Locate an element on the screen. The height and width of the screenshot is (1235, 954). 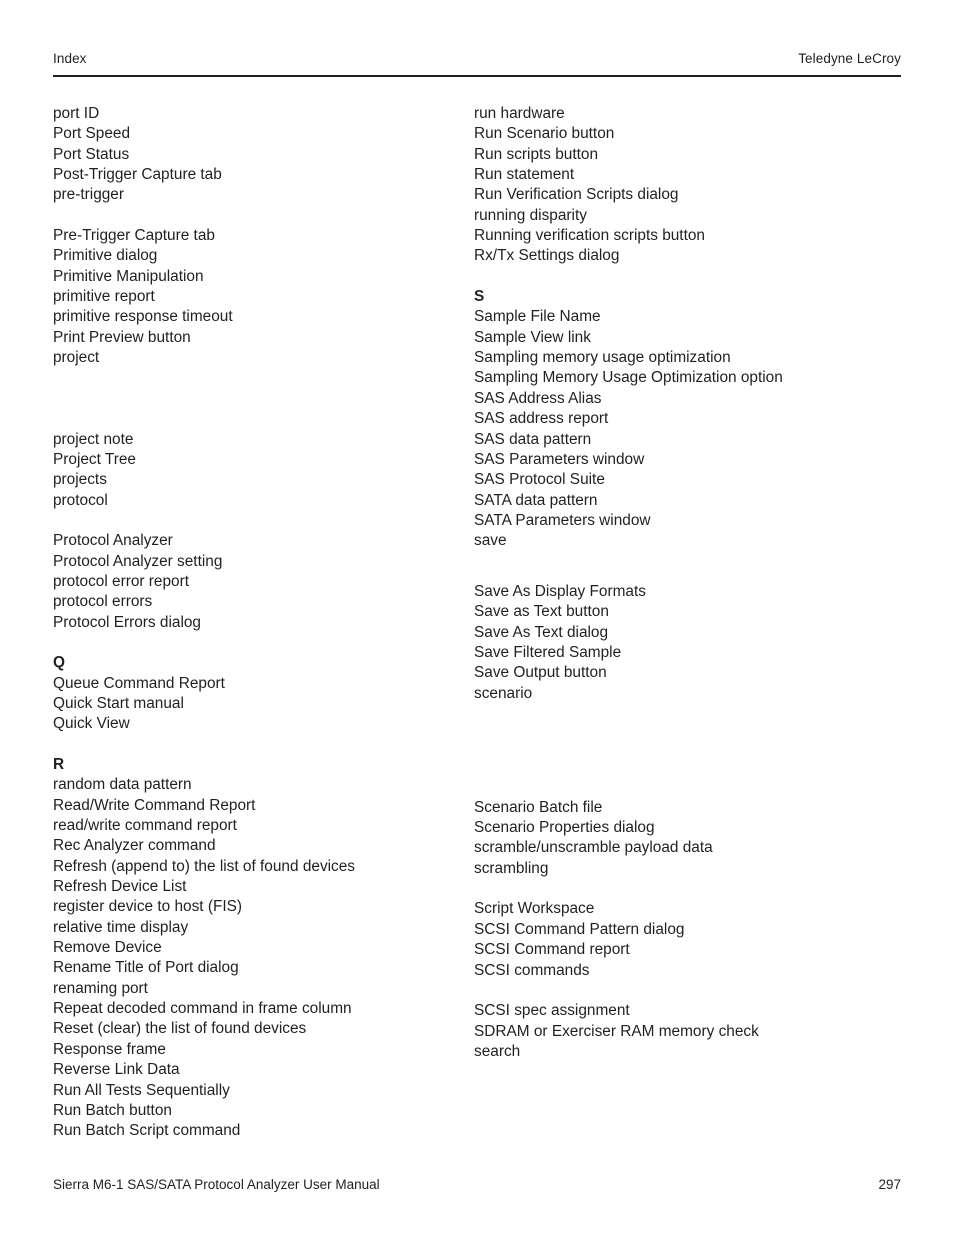
index-entry: SCSI Command Pattern dialog is located at coordinates (579, 929).